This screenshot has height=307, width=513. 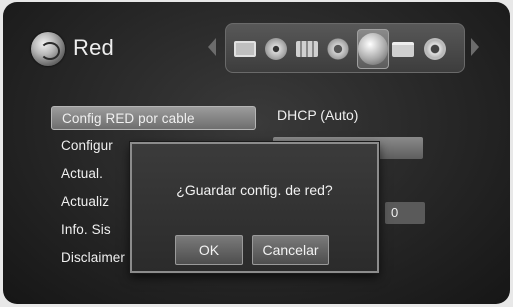 What do you see at coordinates (403, 49) in the screenshot?
I see `folder-icon` at bounding box center [403, 49].